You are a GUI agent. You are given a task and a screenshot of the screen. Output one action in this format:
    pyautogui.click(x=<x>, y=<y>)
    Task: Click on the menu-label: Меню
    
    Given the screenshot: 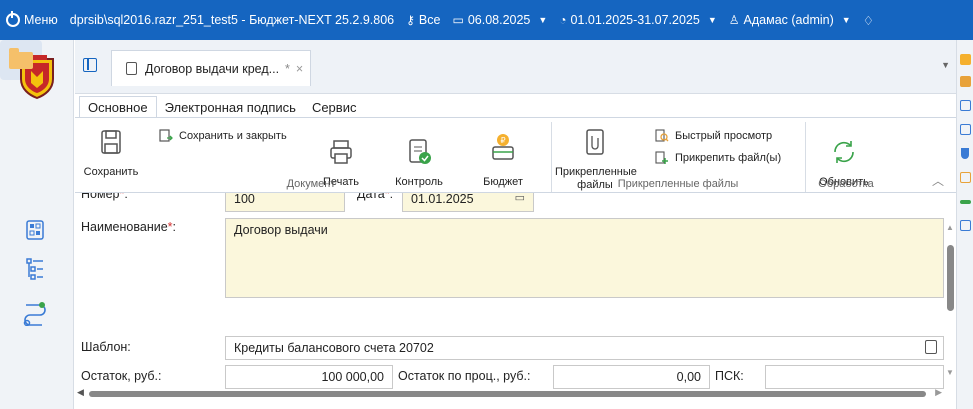 What is the action you would take?
    pyautogui.click(x=41, y=20)
    